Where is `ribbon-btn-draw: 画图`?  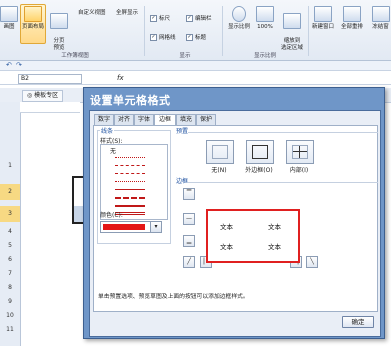 ribbon-btn-draw: 画图 is located at coordinates (9, 18).